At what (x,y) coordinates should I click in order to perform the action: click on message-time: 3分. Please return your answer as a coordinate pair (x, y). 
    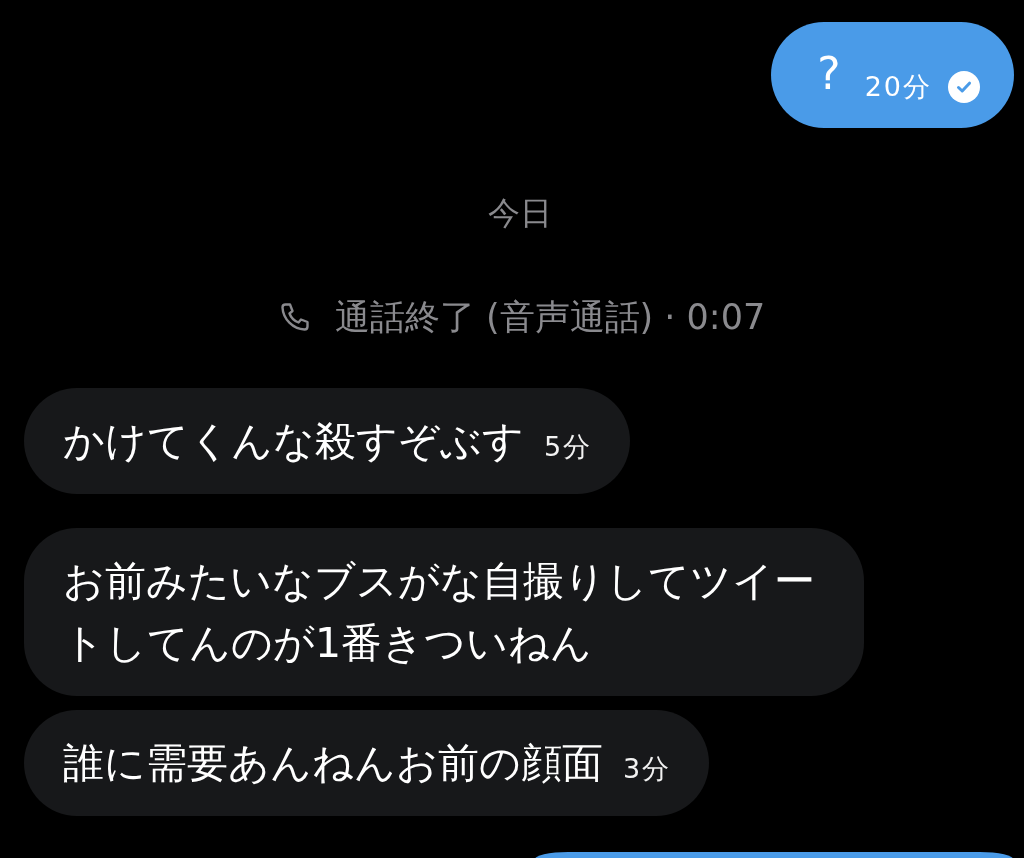
    Looking at the image, I should click on (647, 769).